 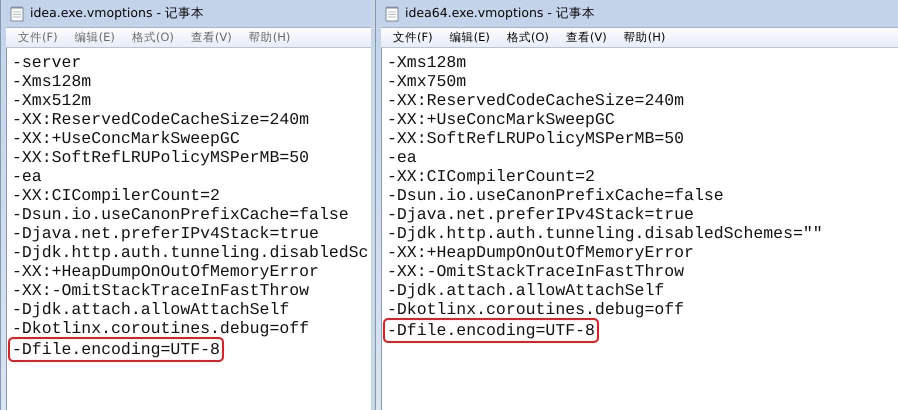 What do you see at coordinates (46, 62) in the screenshot?
I see `text-line: -server` at bounding box center [46, 62].